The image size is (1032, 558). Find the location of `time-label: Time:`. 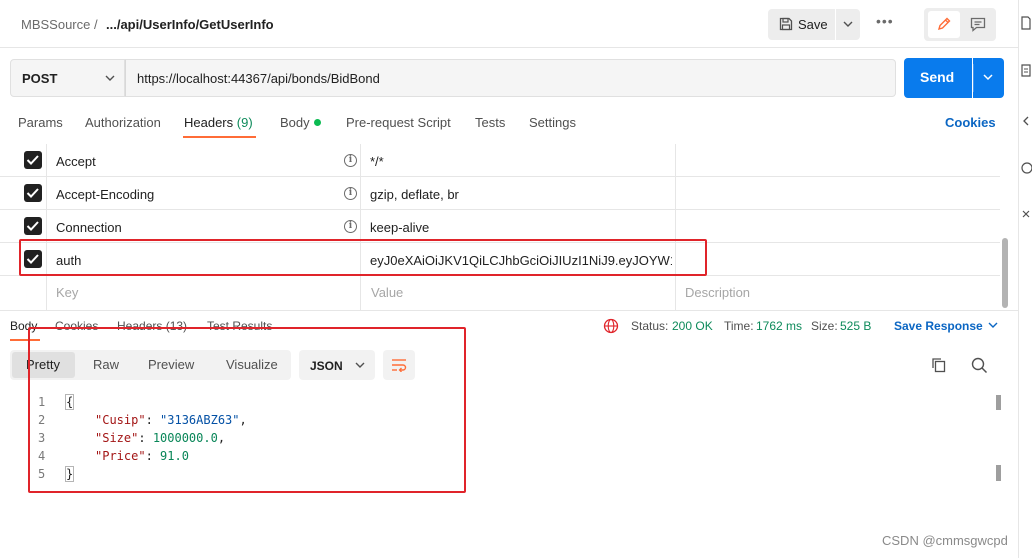

time-label: Time: is located at coordinates (739, 326).